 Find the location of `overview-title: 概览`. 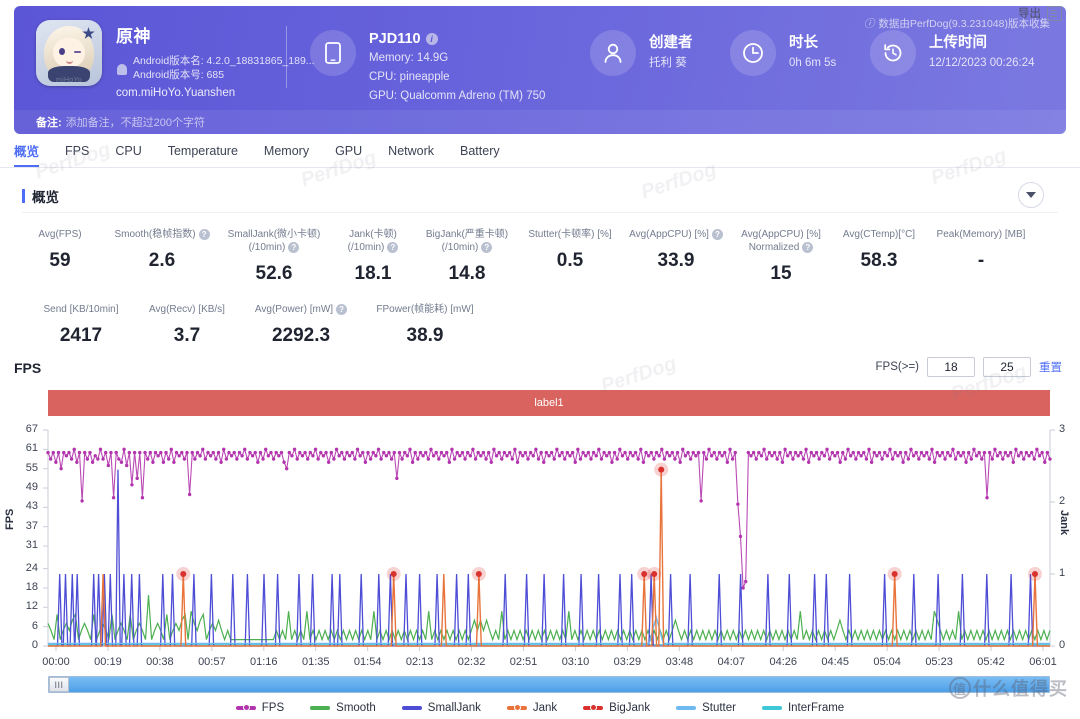

overview-title: 概览 is located at coordinates (40, 196).